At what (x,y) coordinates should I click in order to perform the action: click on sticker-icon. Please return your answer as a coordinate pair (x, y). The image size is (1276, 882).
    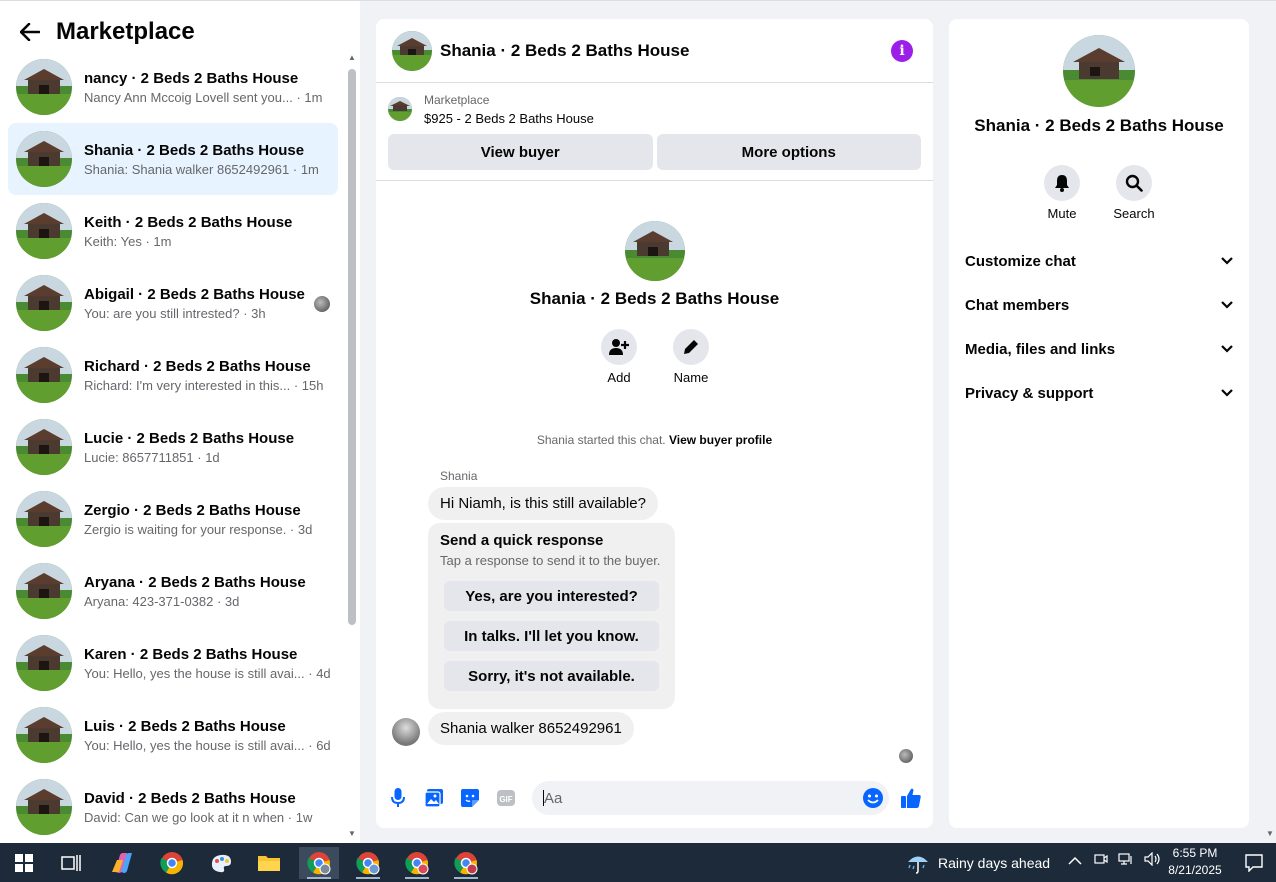
    Looking at the image, I should click on (470, 798).